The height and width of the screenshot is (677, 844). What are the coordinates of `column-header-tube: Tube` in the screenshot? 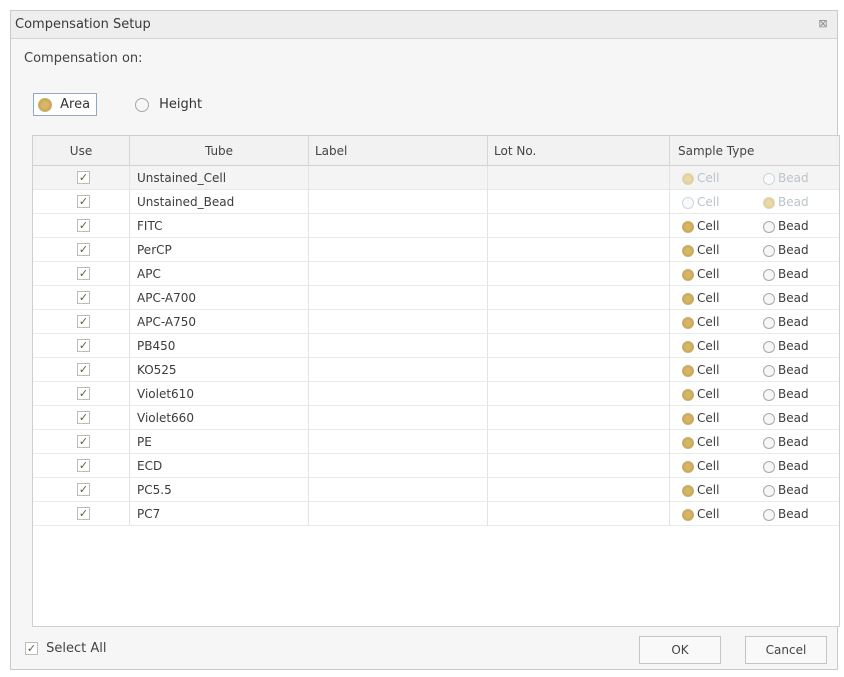 It's located at (219, 151).